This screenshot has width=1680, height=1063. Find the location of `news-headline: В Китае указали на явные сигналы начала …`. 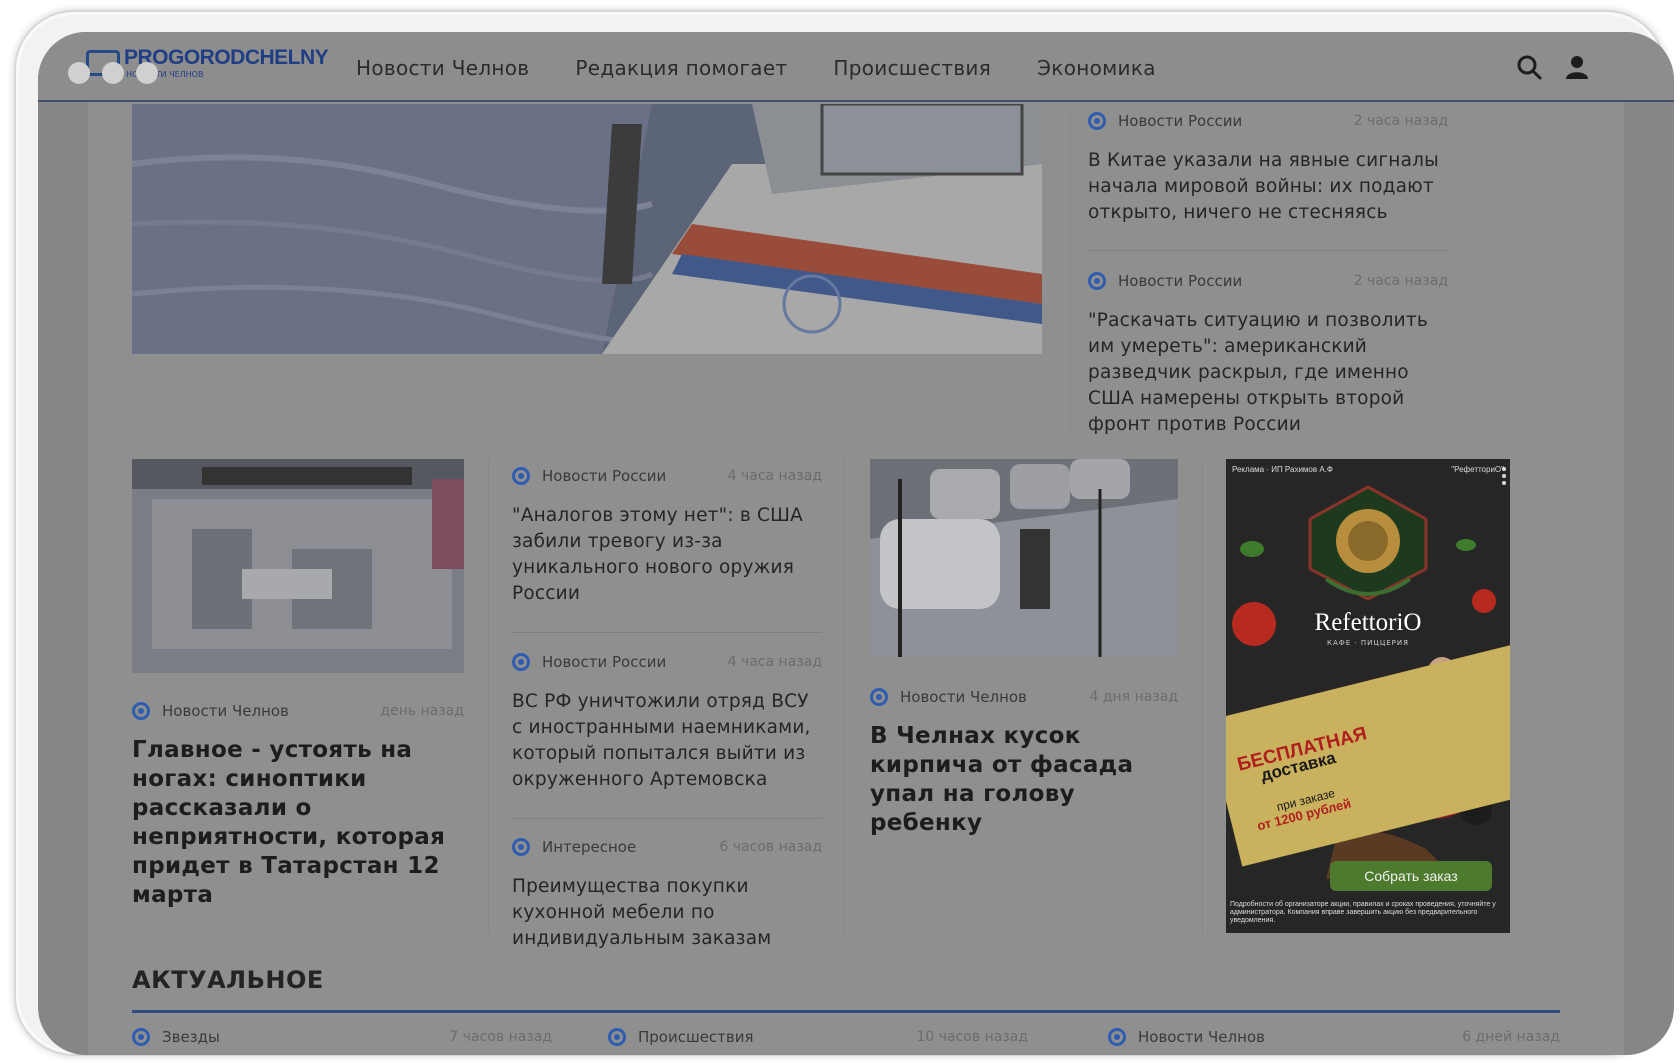

news-headline: В Китае указали на явные сигналы начала … is located at coordinates (1268, 187).